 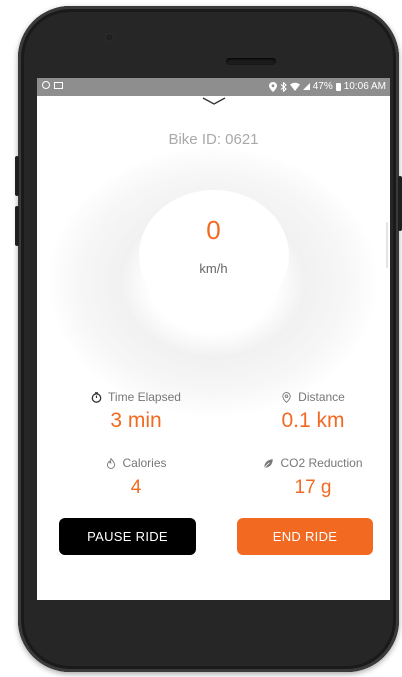 I want to click on sync-icon, so click(x=46, y=85).